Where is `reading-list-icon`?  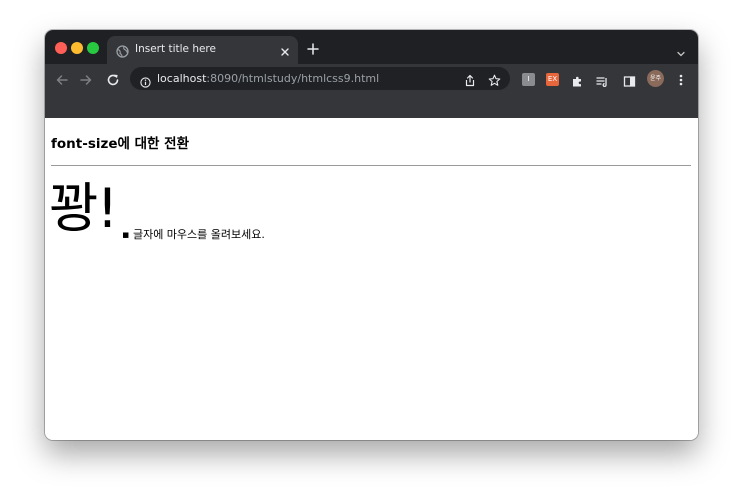
reading-list-icon is located at coordinates (602, 80).